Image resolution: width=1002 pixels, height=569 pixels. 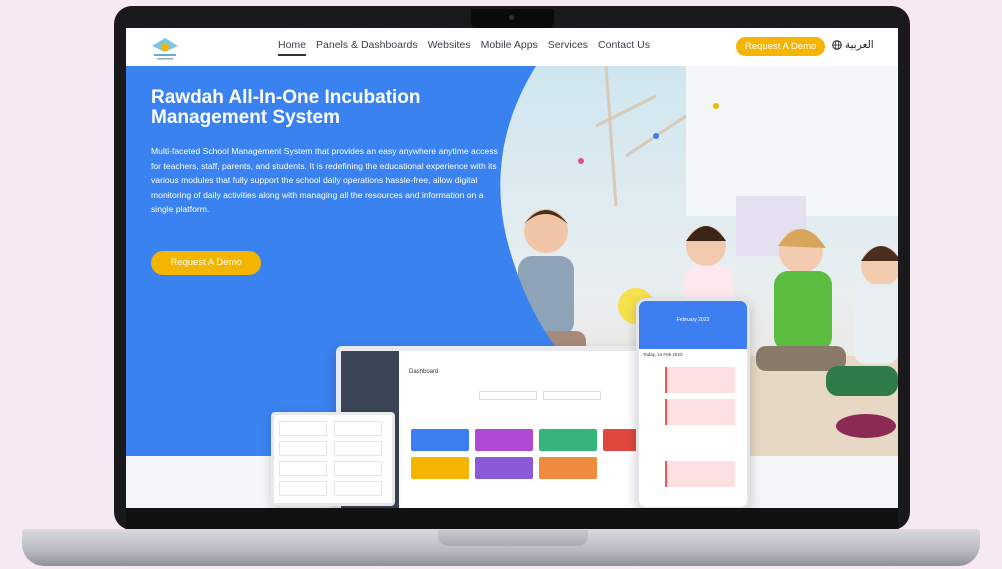 I want to click on camera-icon, so click(x=511, y=17).